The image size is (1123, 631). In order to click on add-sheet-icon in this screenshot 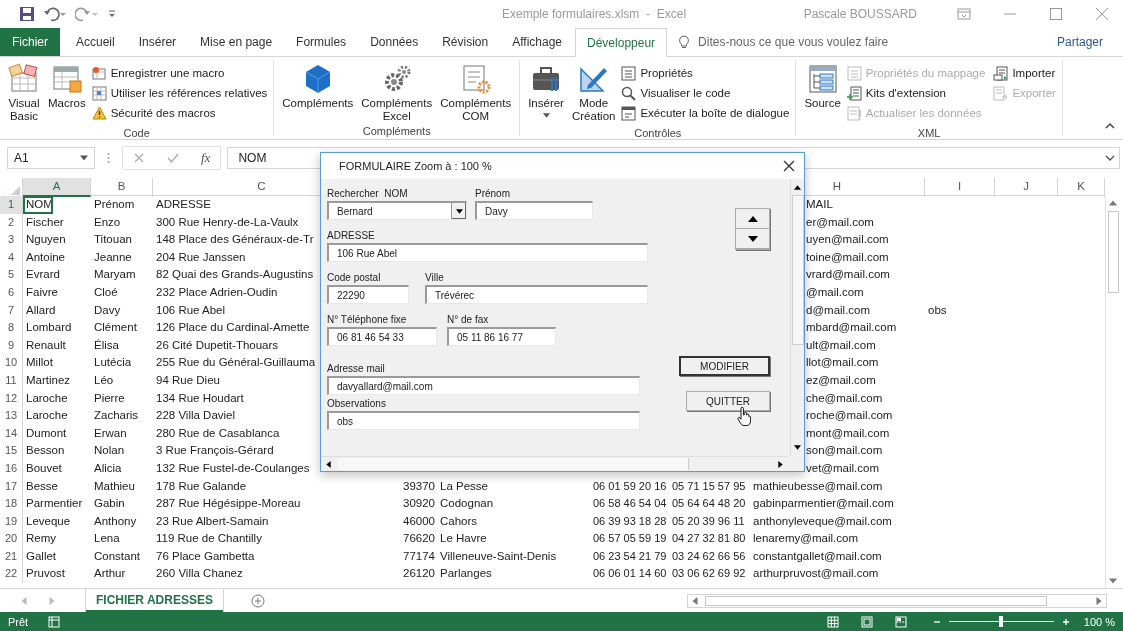, I will do `click(257, 600)`.